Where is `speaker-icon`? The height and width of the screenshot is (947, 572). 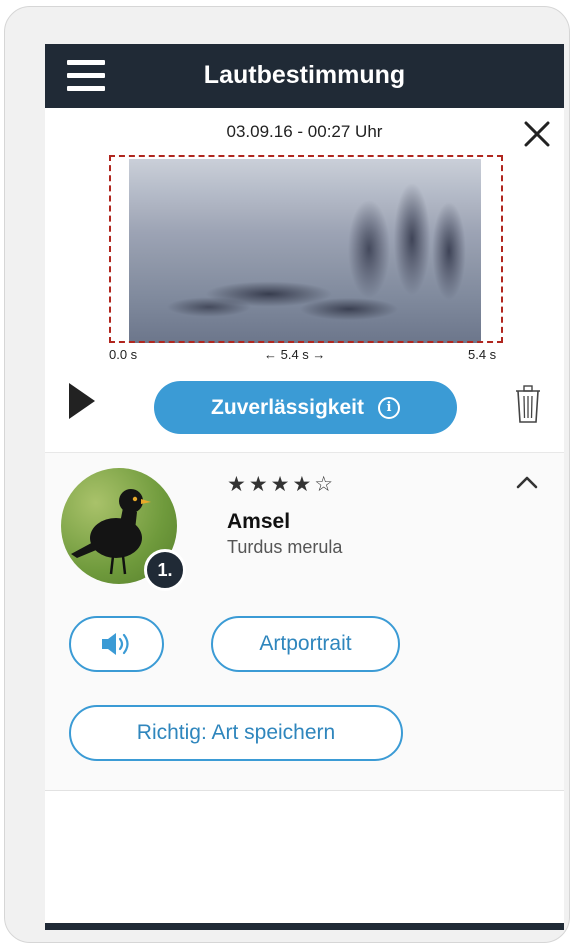 speaker-icon is located at coordinates (115, 644).